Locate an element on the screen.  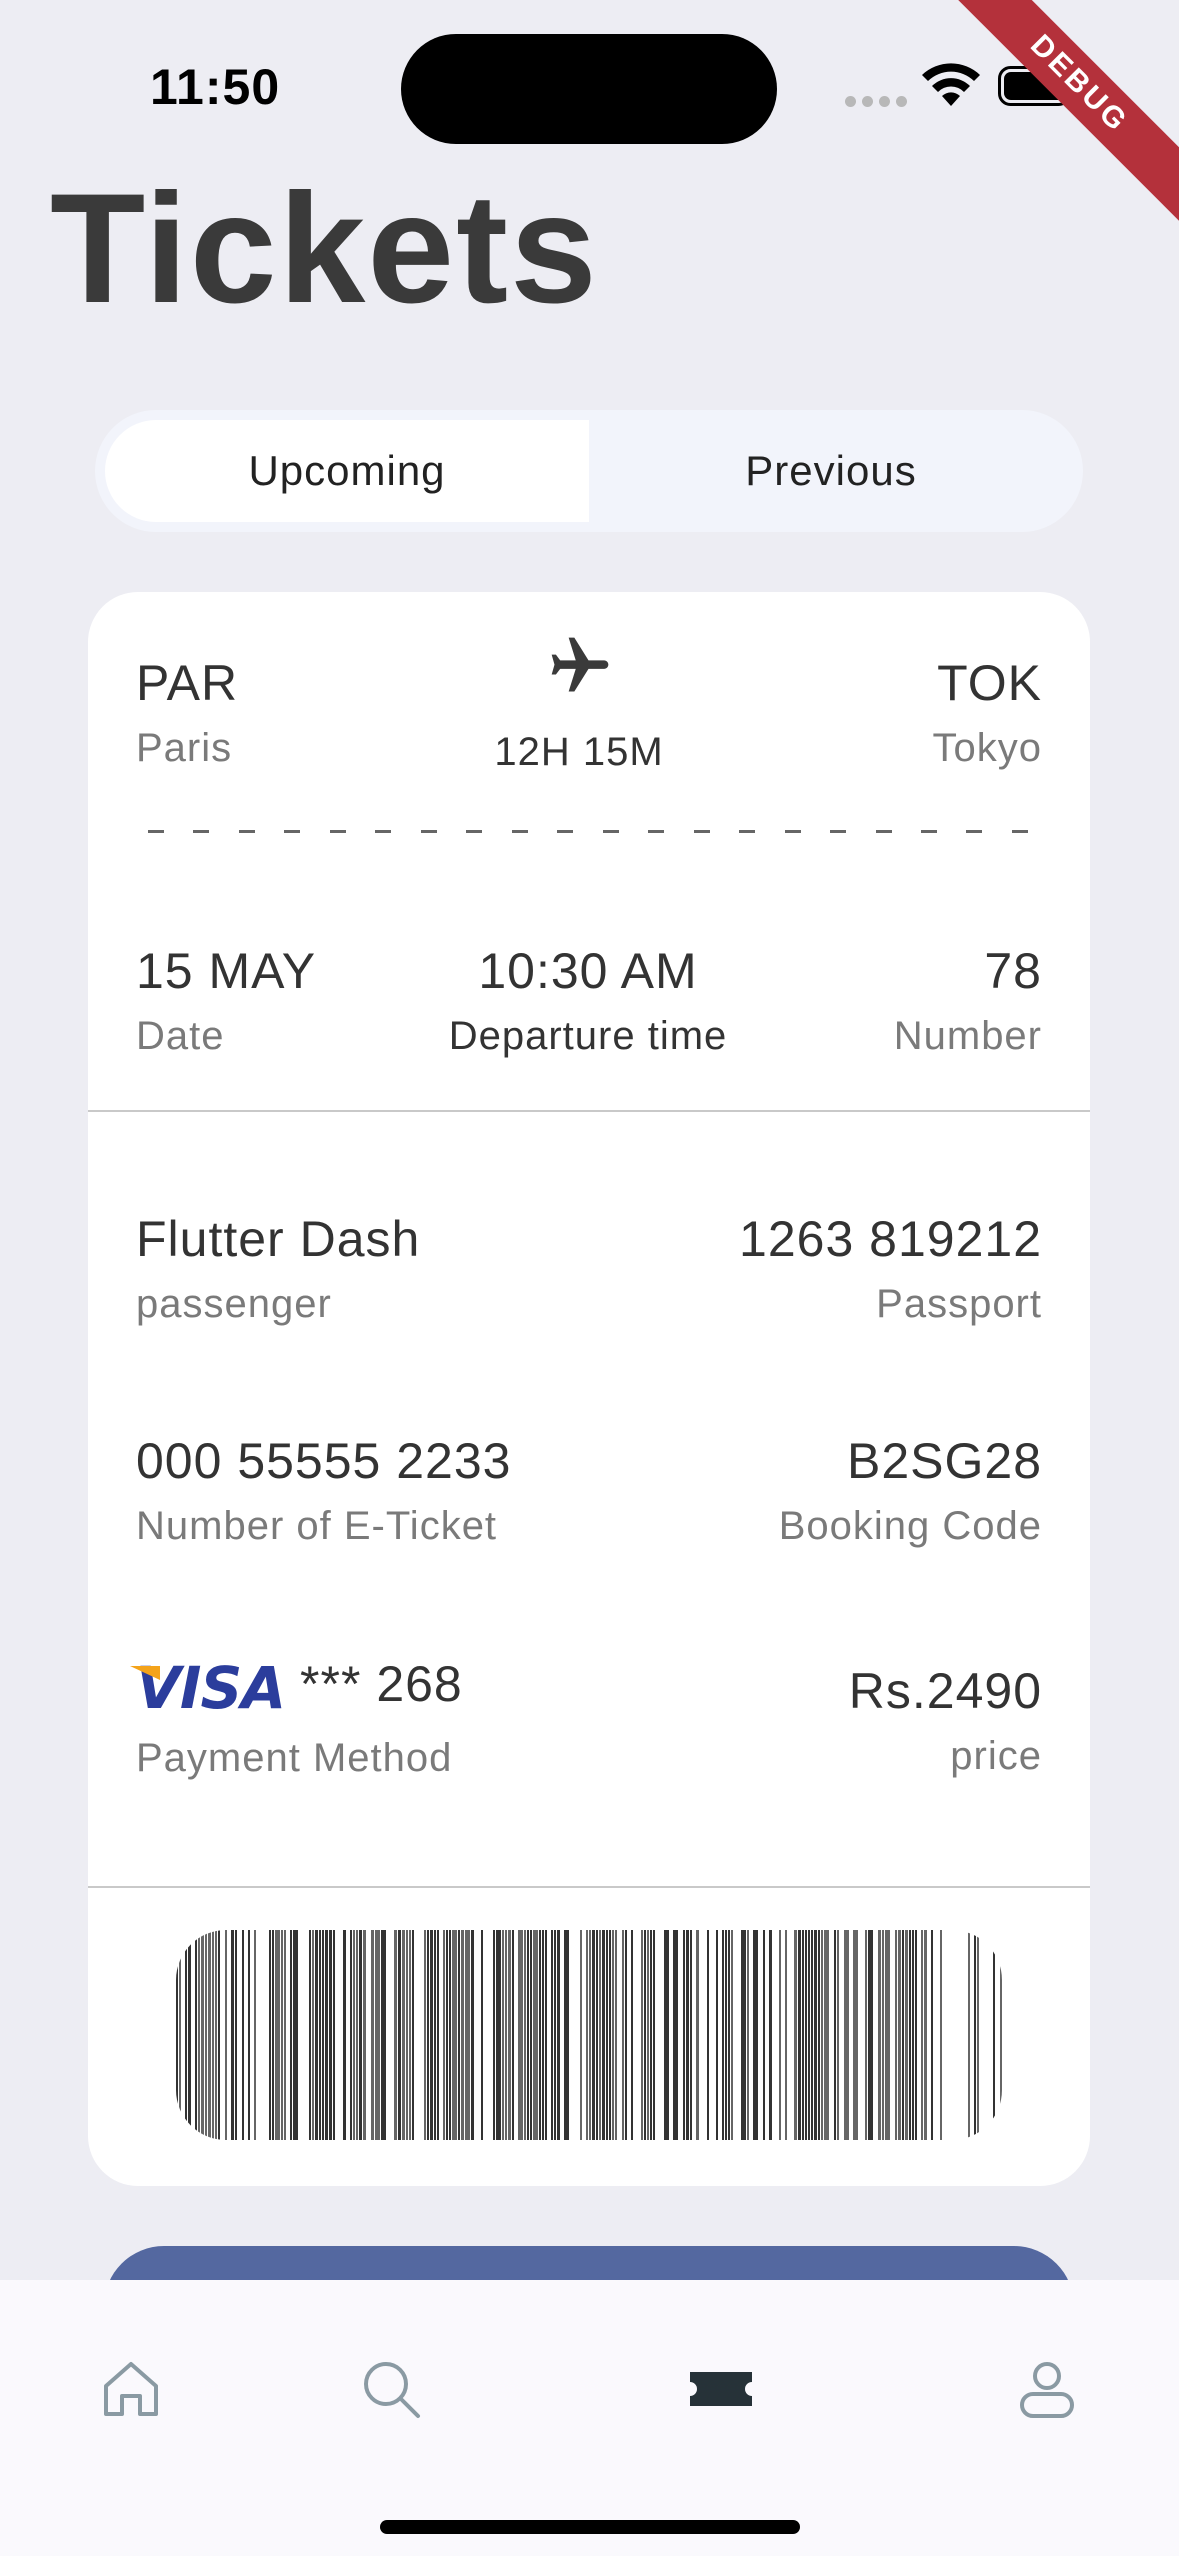
duration-text: 12H 15M is located at coordinates (579, 752).